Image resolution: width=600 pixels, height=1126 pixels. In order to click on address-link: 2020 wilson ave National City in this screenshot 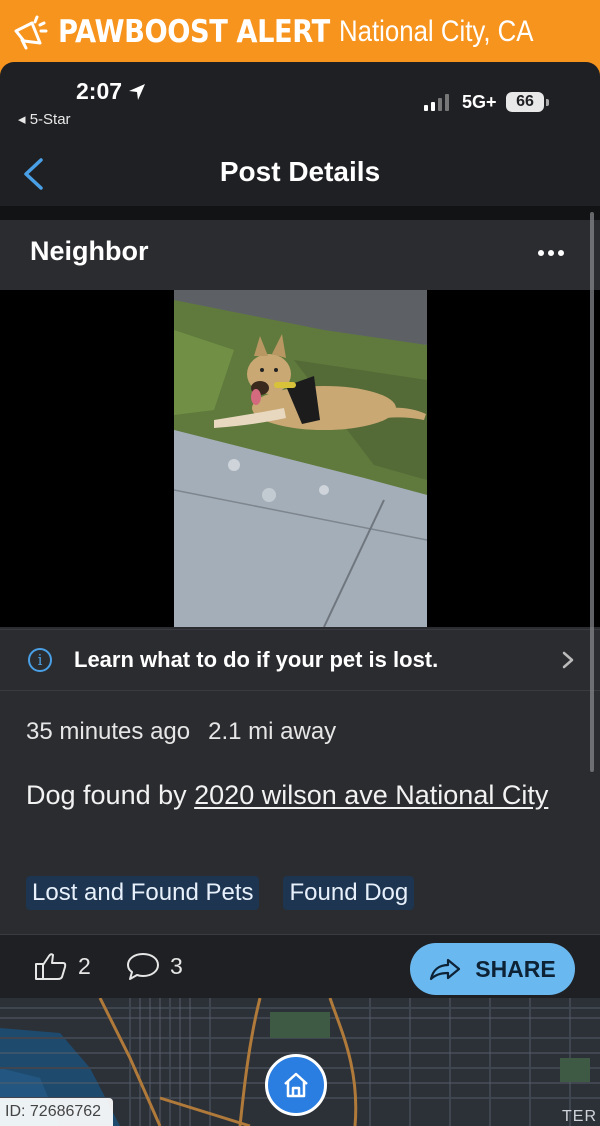, I will do `click(371, 795)`.